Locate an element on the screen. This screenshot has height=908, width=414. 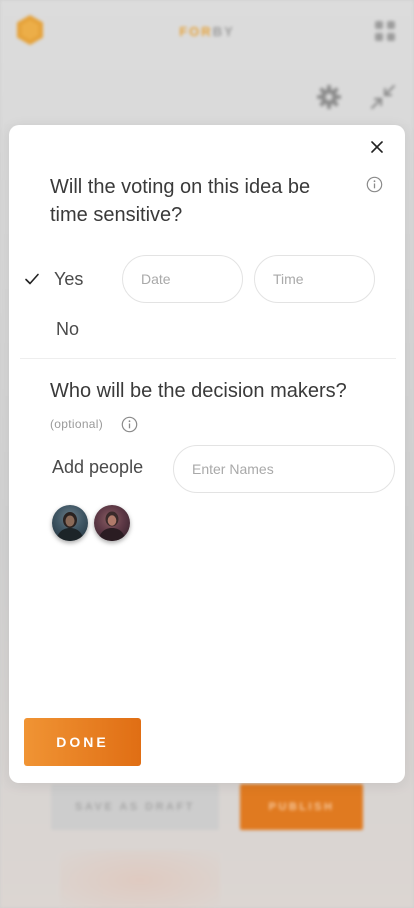
save-as-draft-button: SAVE AS DRAFT is located at coordinates (135, 807).